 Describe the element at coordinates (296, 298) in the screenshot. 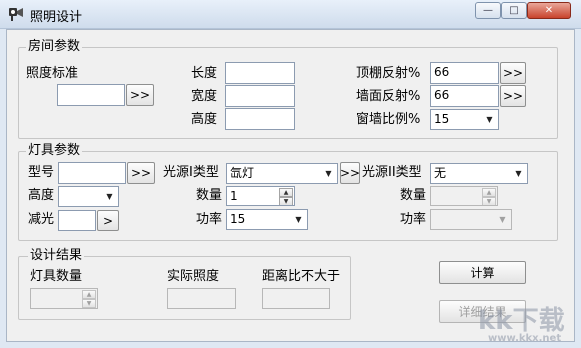

I see `spacing-ratio-output` at that location.